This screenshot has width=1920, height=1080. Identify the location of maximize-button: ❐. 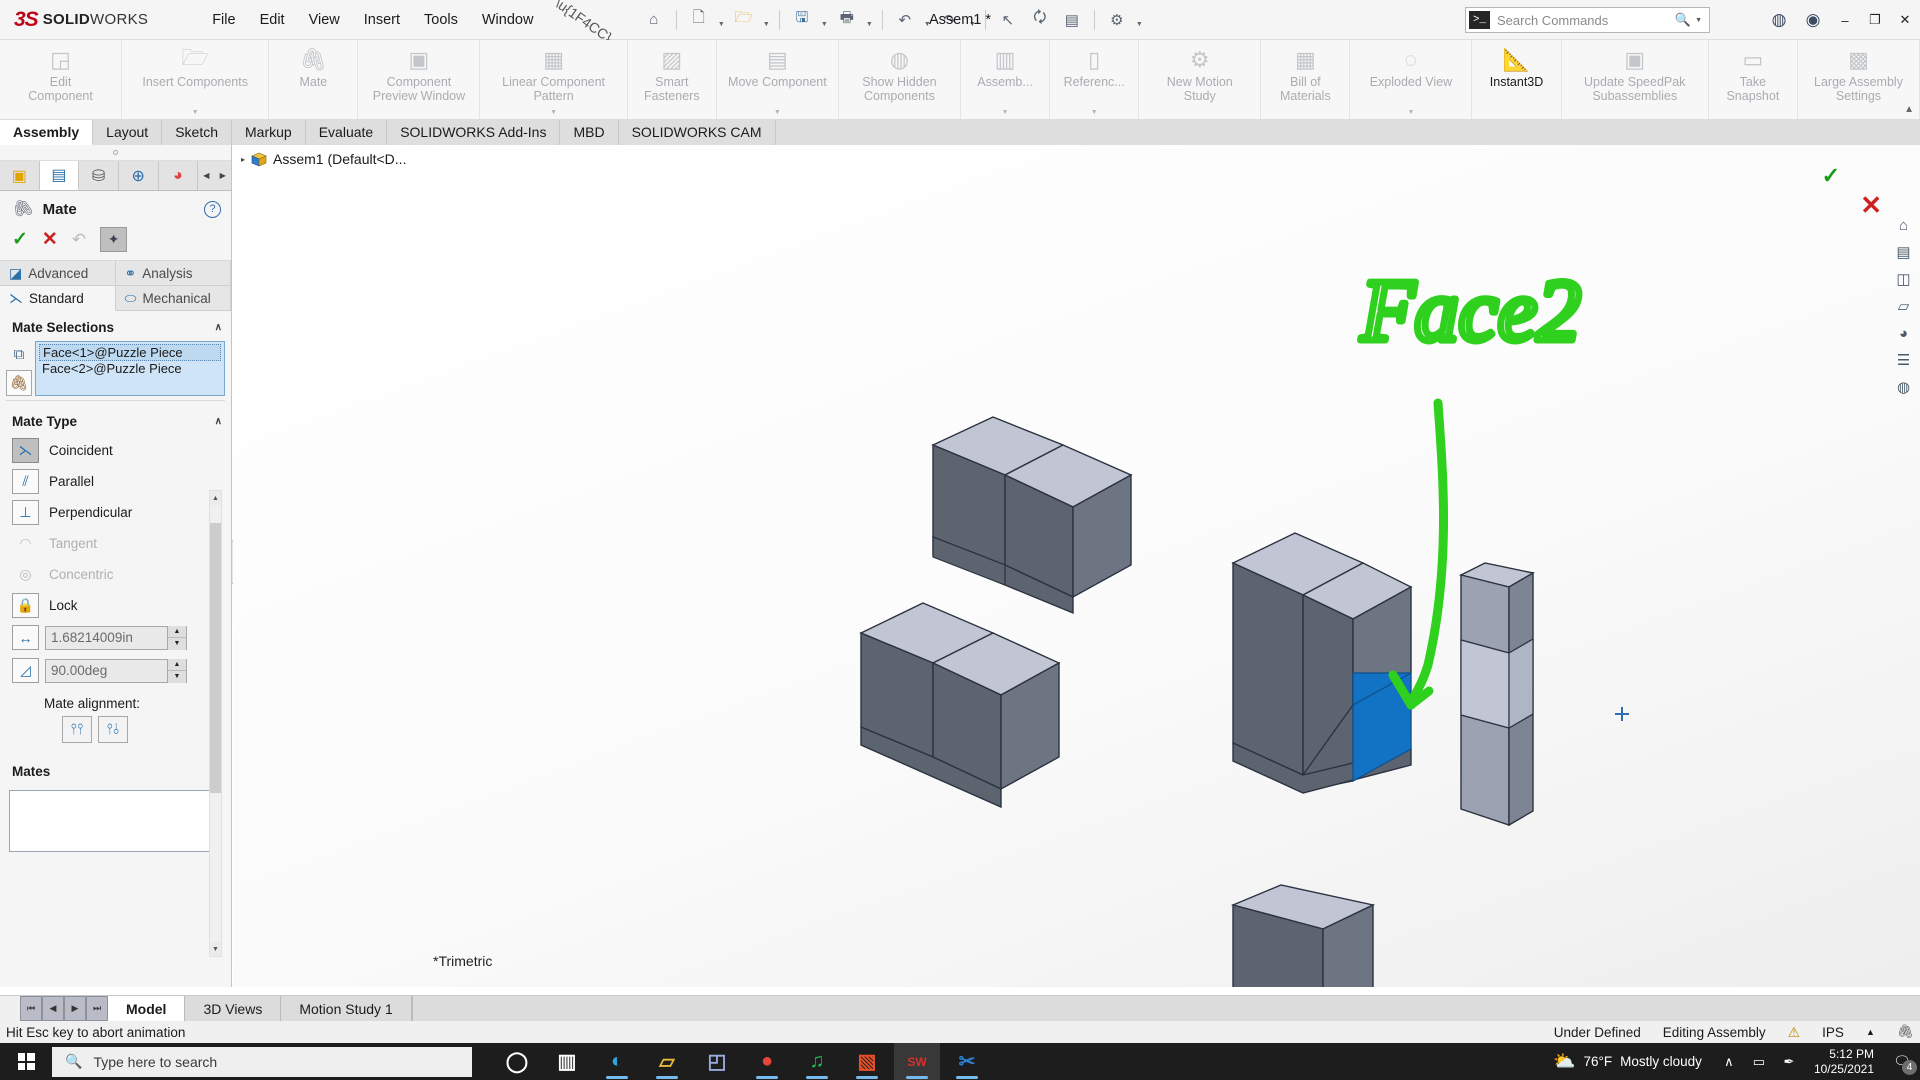
(1875, 20).